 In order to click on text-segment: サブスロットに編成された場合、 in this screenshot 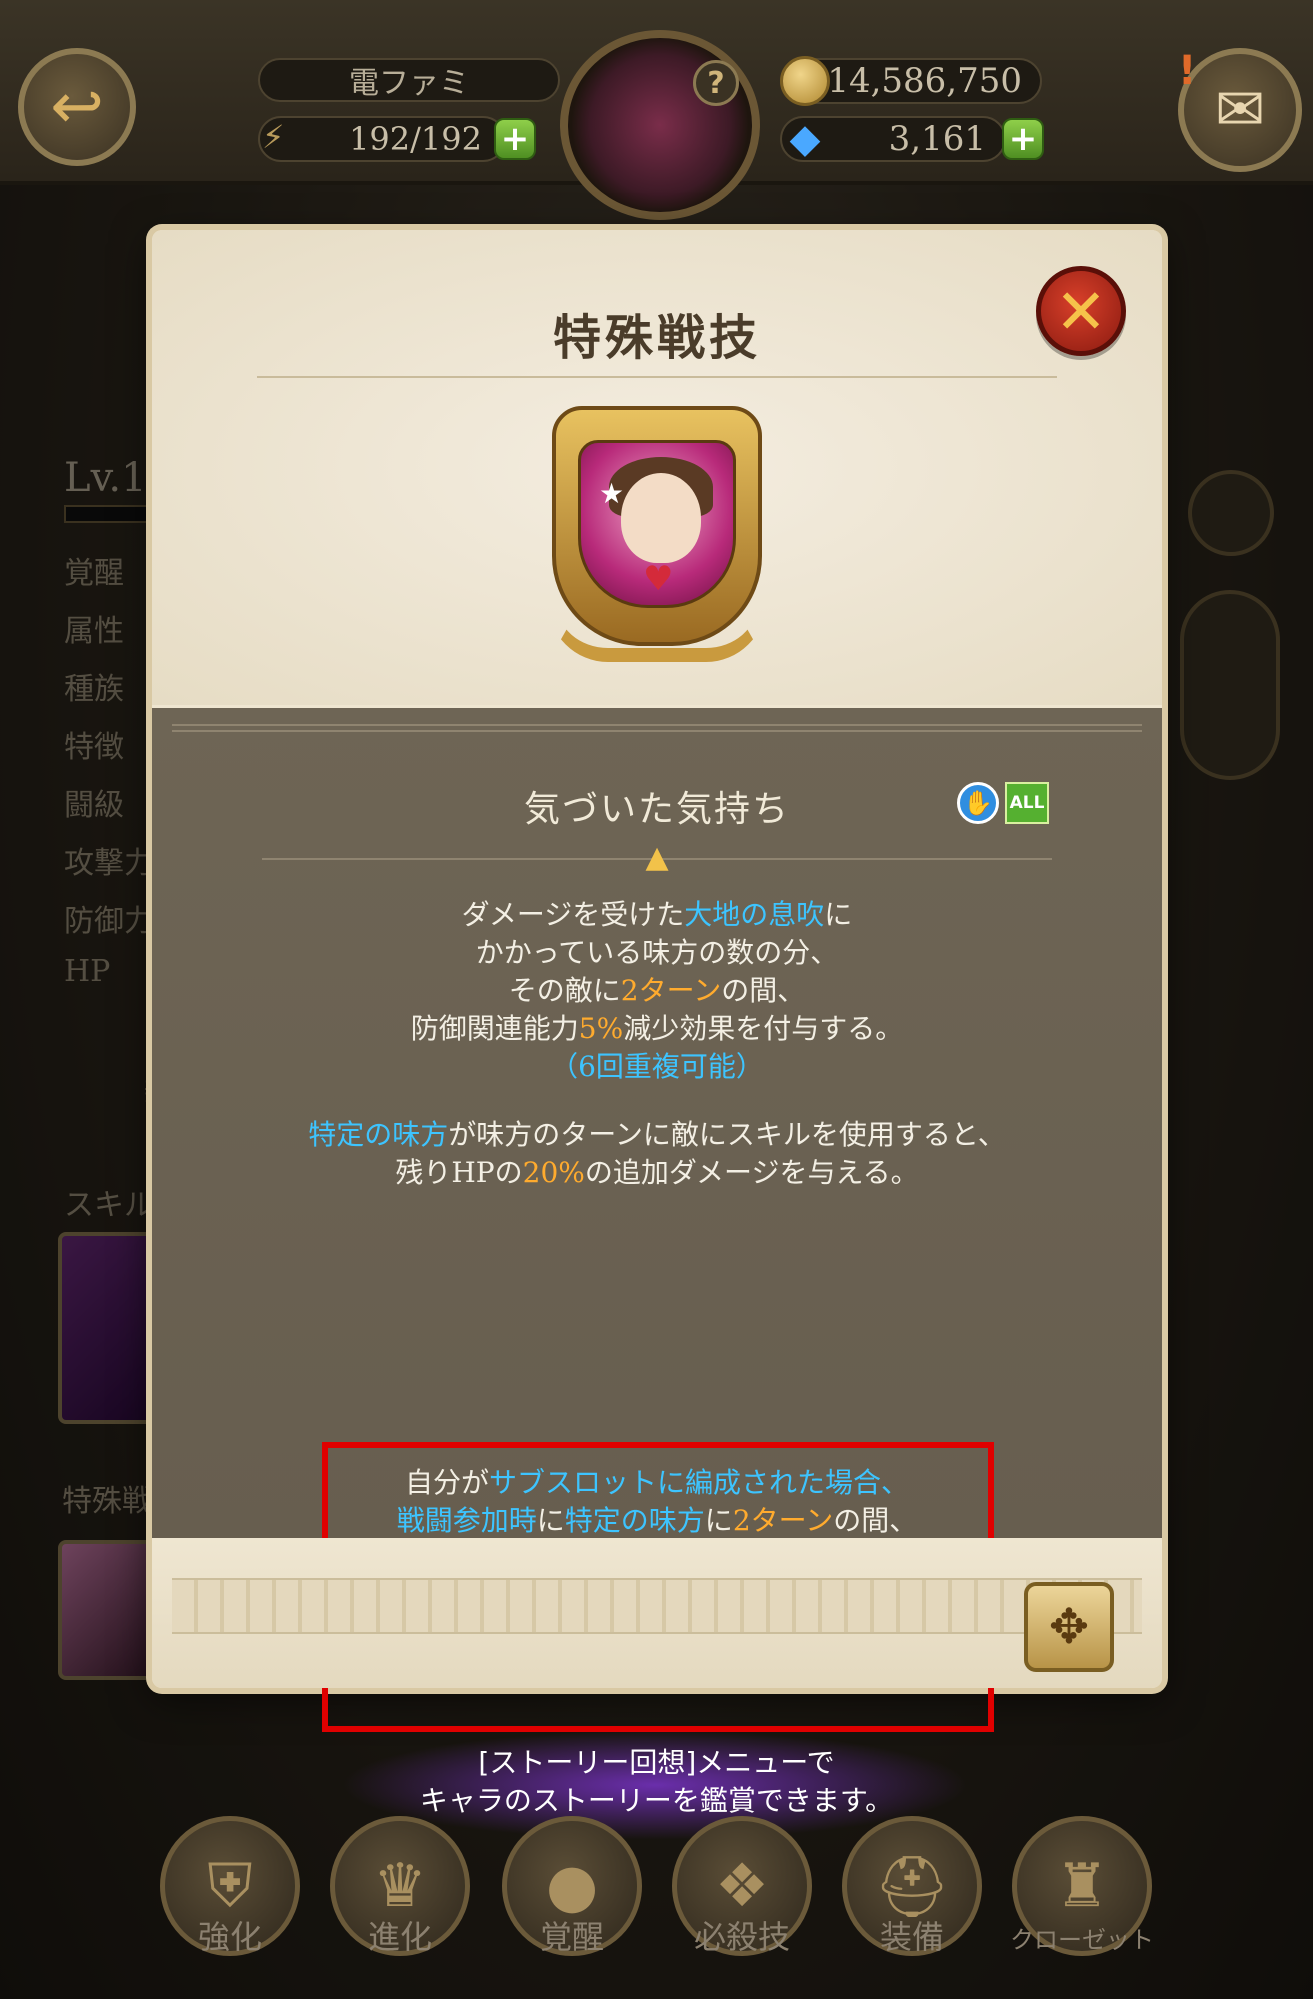, I will do `click(699, 1482)`.